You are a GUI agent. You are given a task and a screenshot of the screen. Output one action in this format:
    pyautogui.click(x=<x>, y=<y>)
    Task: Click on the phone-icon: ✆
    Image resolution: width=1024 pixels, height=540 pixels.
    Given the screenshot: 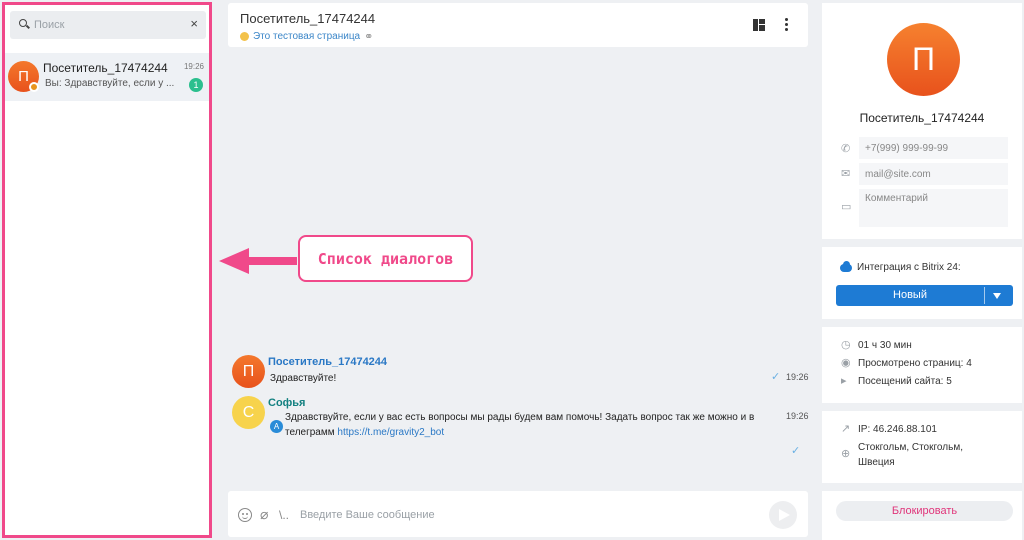 What is the action you would take?
    pyautogui.click(x=846, y=149)
    